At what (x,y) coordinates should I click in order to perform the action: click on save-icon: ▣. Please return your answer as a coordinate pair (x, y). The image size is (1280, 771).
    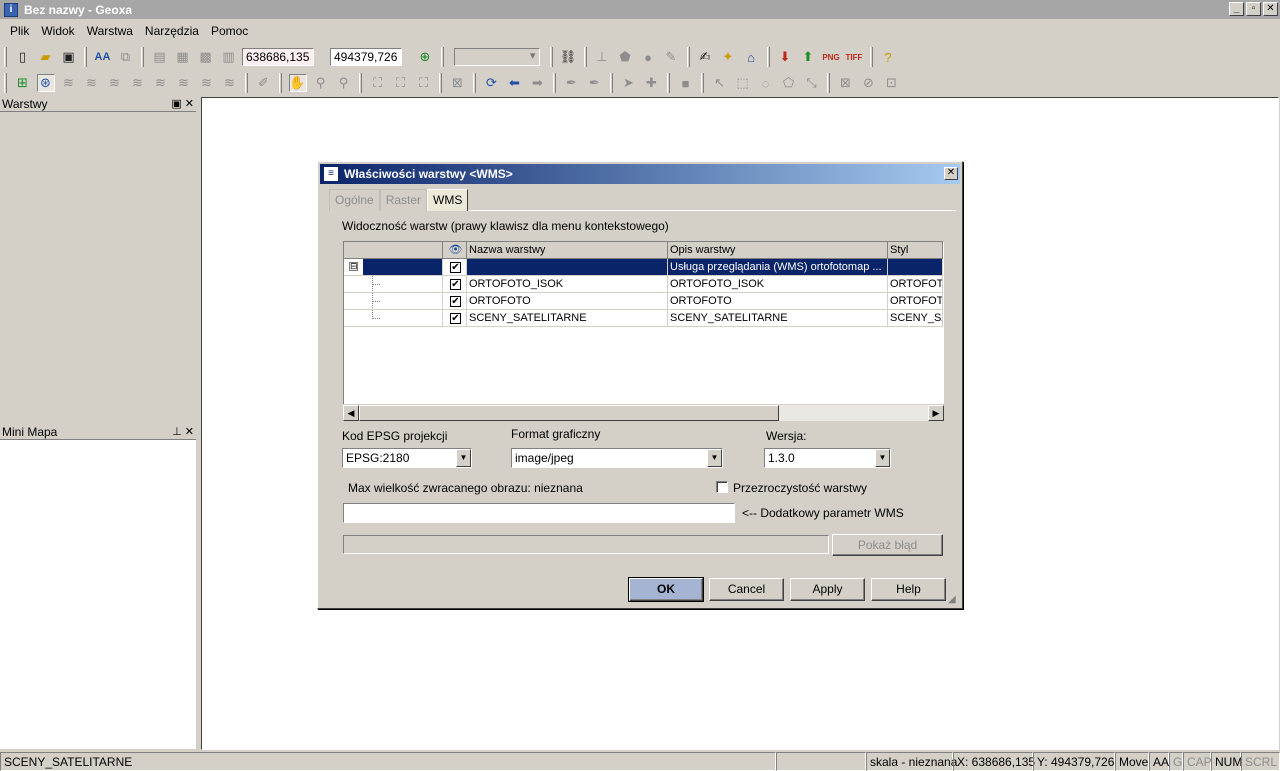
    Looking at the image, I should click on (69, 57).